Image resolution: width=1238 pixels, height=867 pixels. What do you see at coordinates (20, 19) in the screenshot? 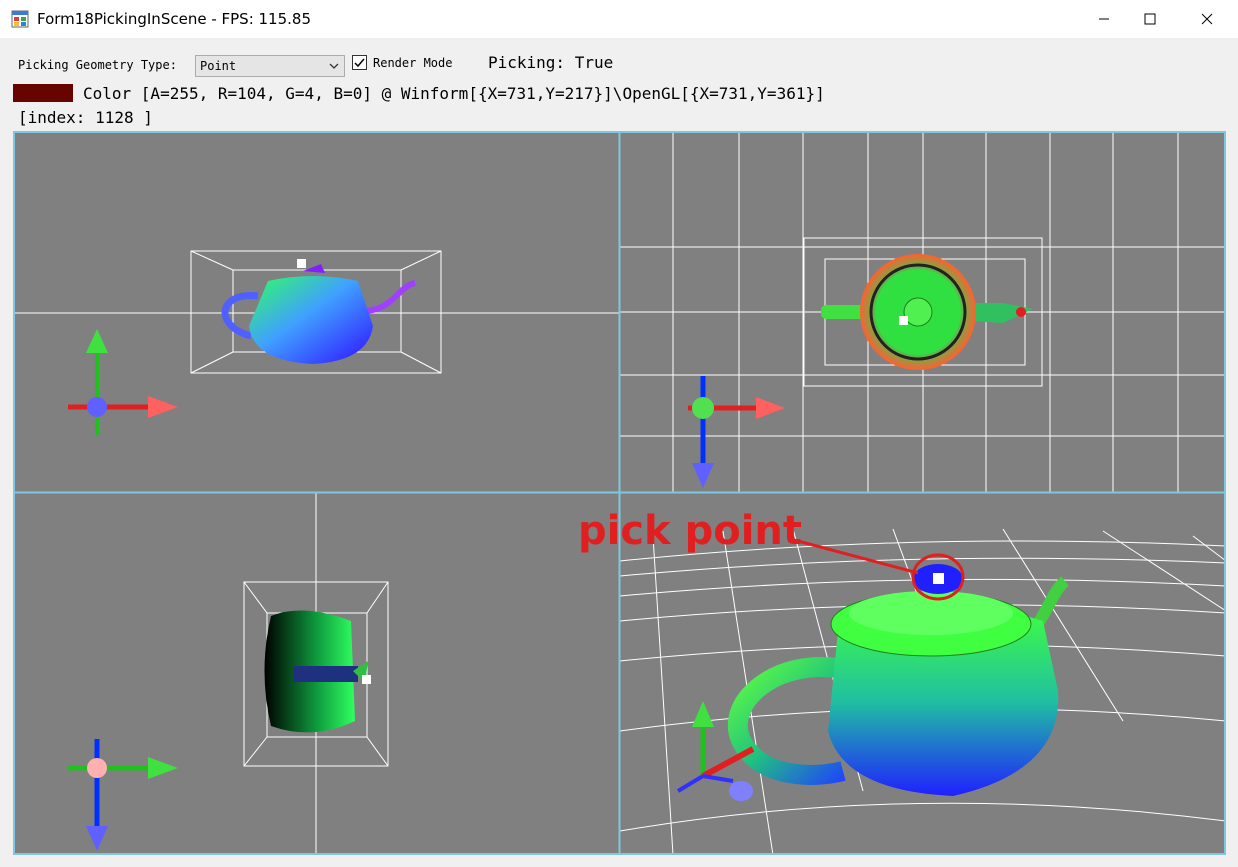
I see `app-icon` at bounding box center [20, 19].